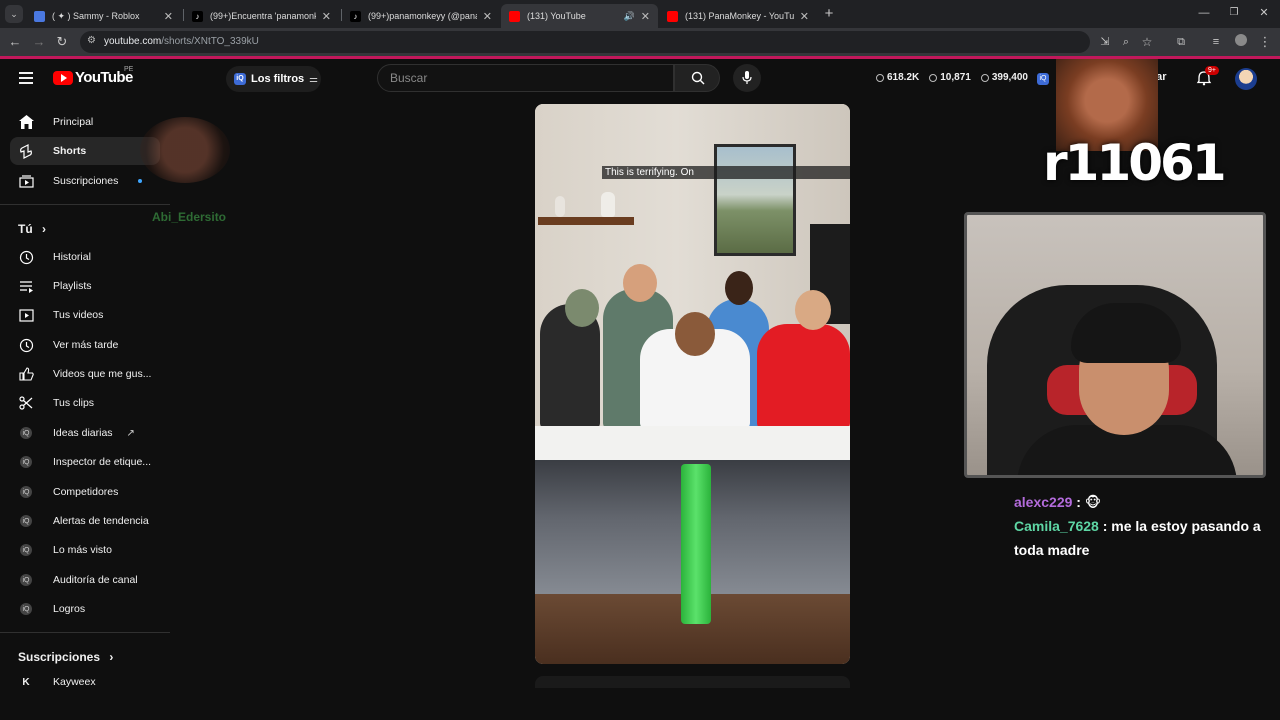 The image size is (1280, 720). What do you see at coordinates (314, 79) in the screenshot?
I see `sliders-icon: ⚌` at bounding box center [314, 79].